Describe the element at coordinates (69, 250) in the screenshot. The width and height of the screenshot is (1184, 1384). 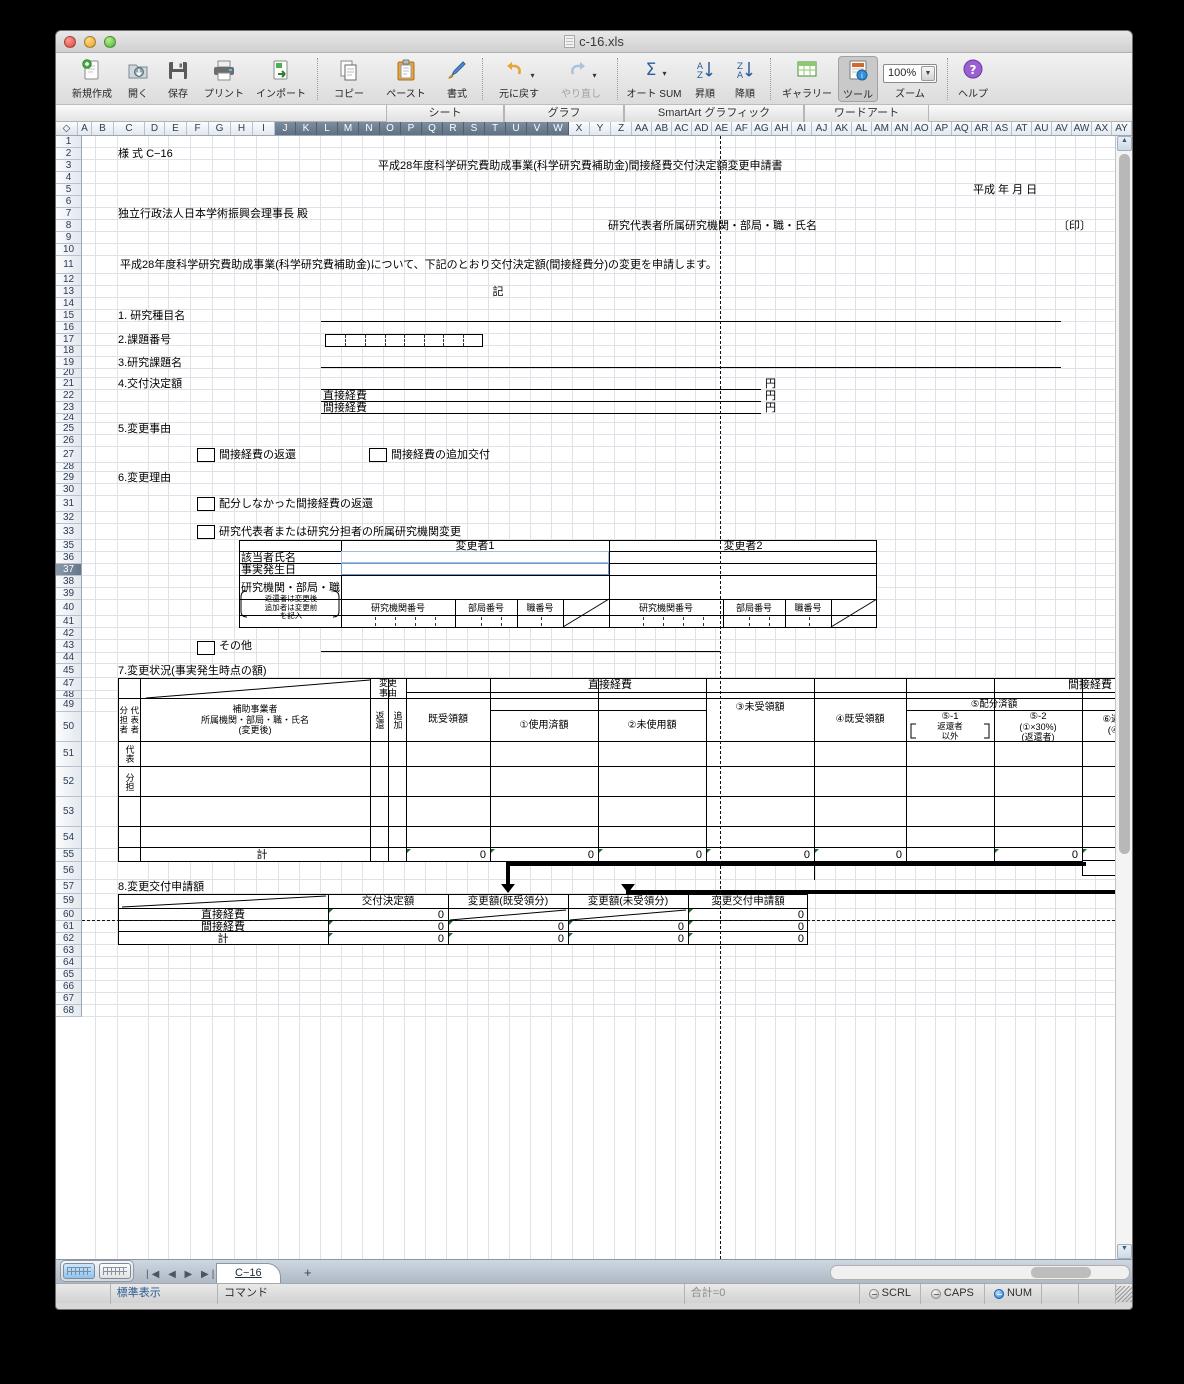
I see `row-header-10: 10` at that location.